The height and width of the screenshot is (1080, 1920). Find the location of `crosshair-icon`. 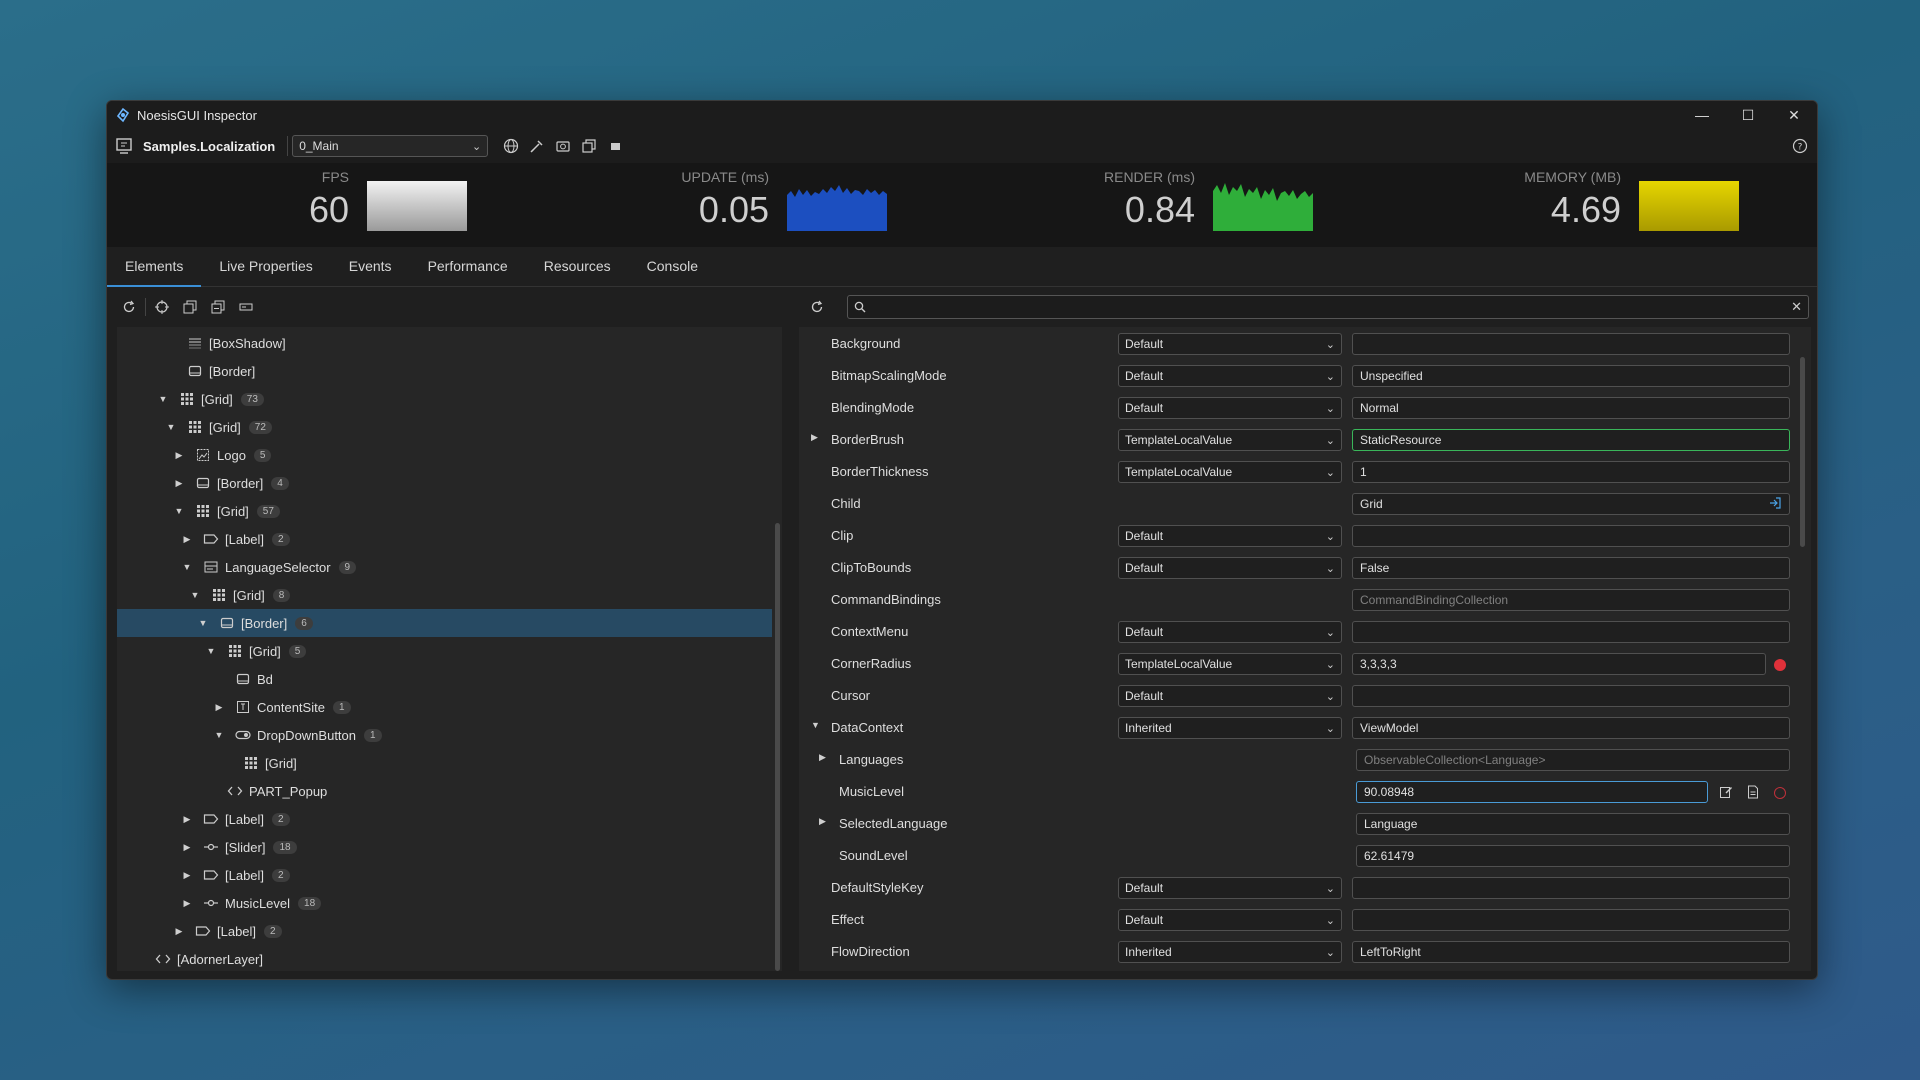

crosshair-icon is located at coordinates (162, 307).